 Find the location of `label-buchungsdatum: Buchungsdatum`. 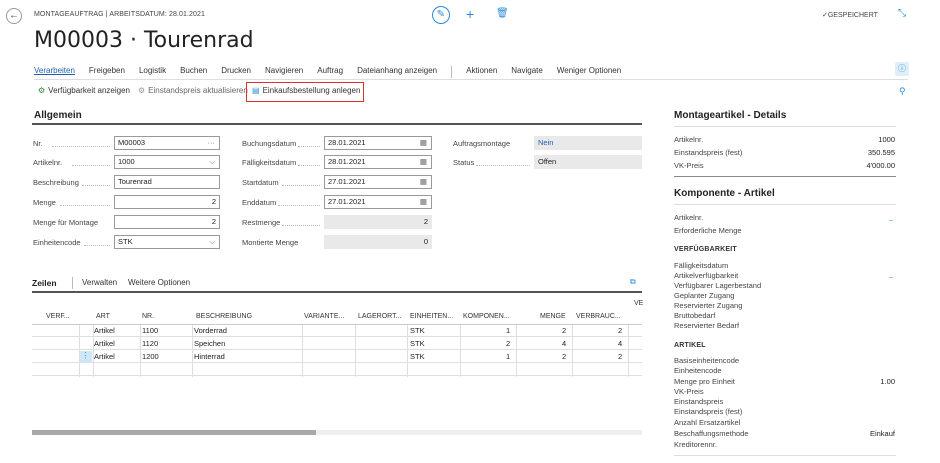

label-buchungsdatum: Buchungsdatum is located at coordinates (269, 143).